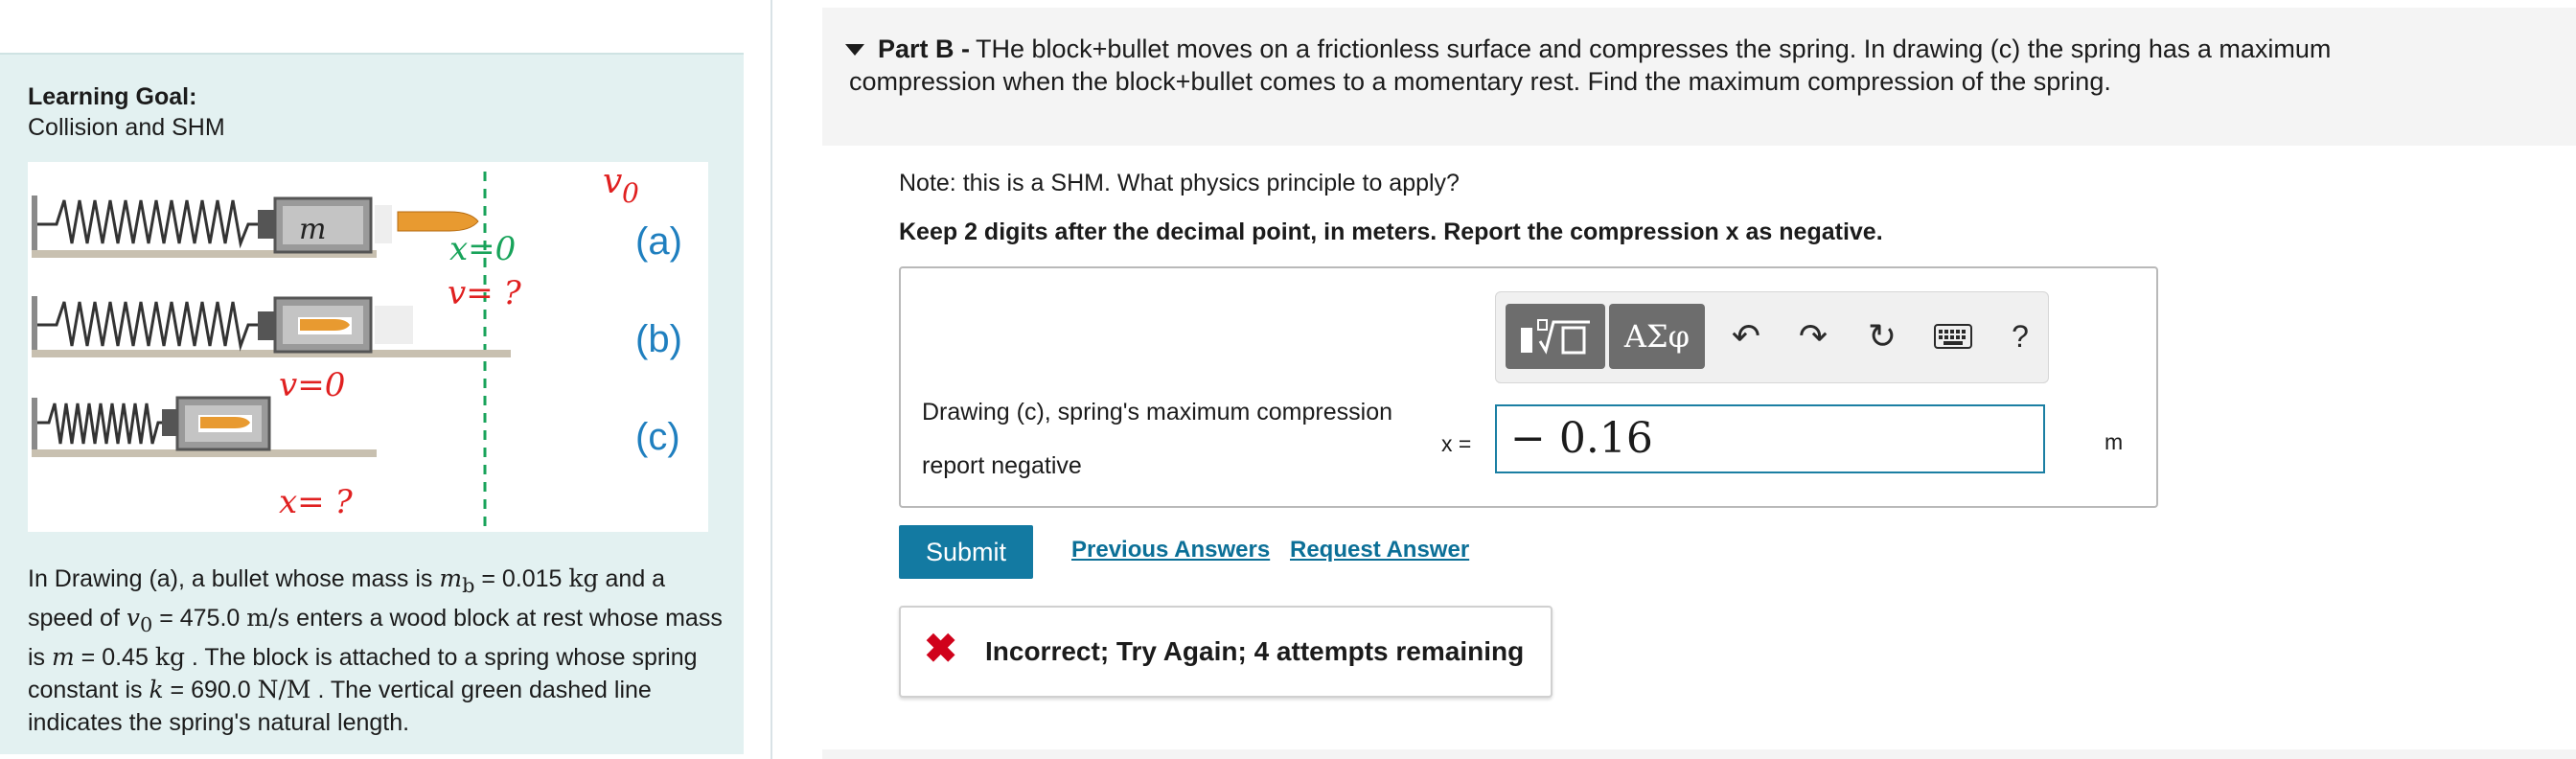 Image resolution: width=2576 pixels, height=759 pixels. What do you see at coordinates (114, 657) in the screenshot?
I see `m-equals: = 0.45` at bounding box center [114, 657].